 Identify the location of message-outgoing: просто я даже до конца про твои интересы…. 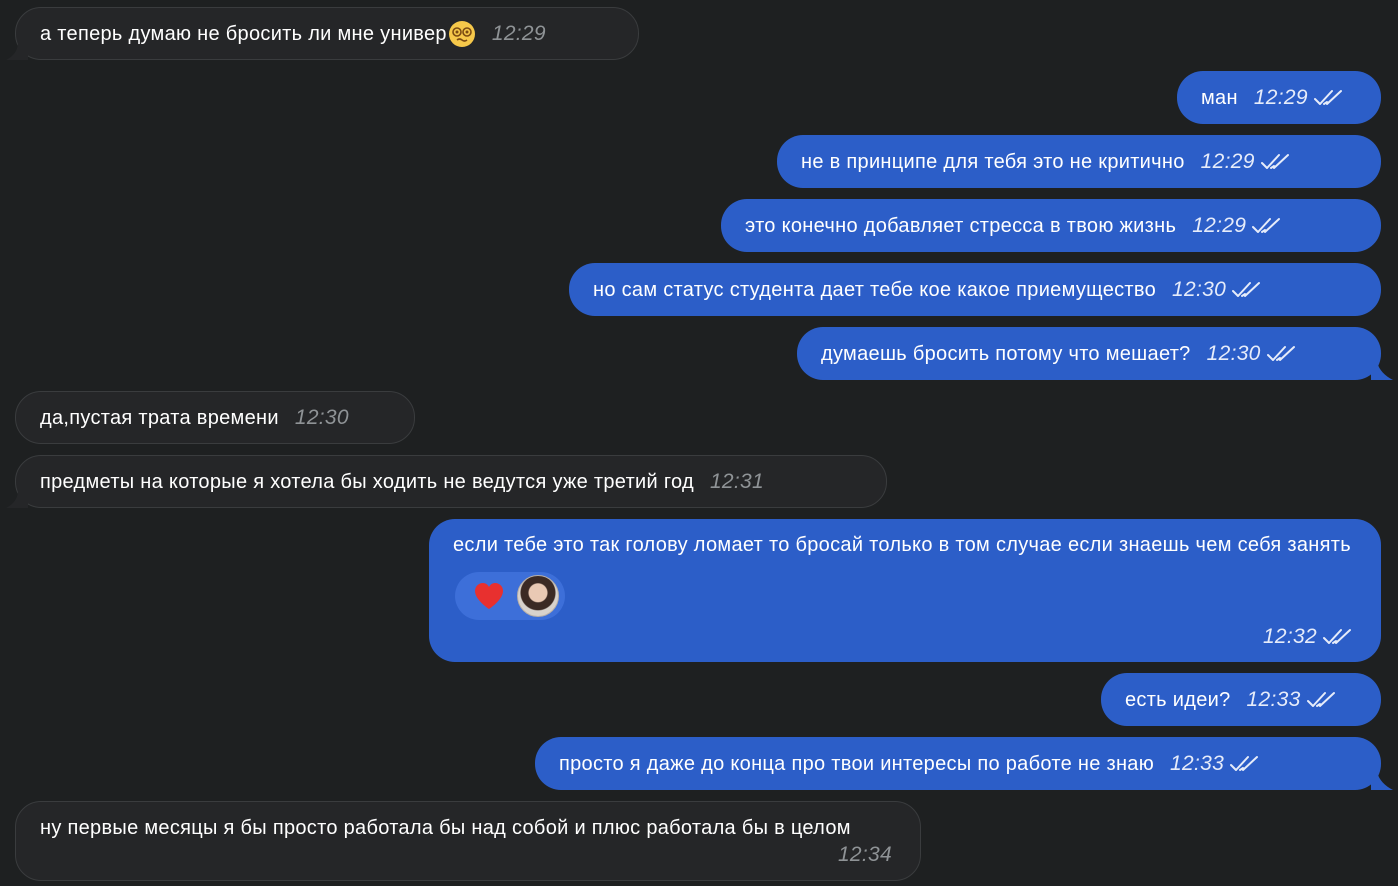
(964, 763).